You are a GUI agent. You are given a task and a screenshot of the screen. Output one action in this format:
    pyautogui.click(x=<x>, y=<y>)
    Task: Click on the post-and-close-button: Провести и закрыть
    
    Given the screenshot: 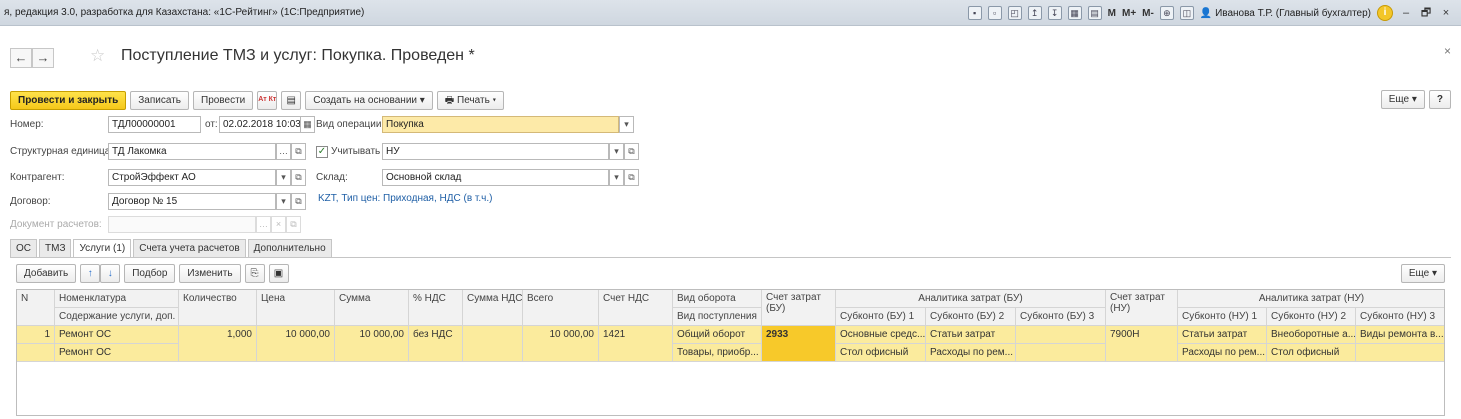 What is the action you would take?
    pyautogui.click(x=68, y=100)
    